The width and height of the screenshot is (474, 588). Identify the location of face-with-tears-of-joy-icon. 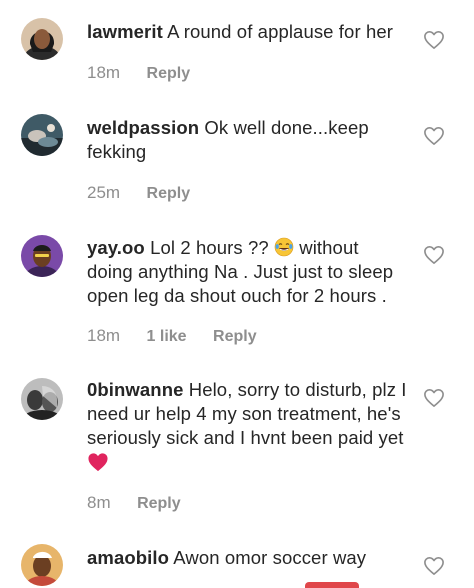
(284, 247).